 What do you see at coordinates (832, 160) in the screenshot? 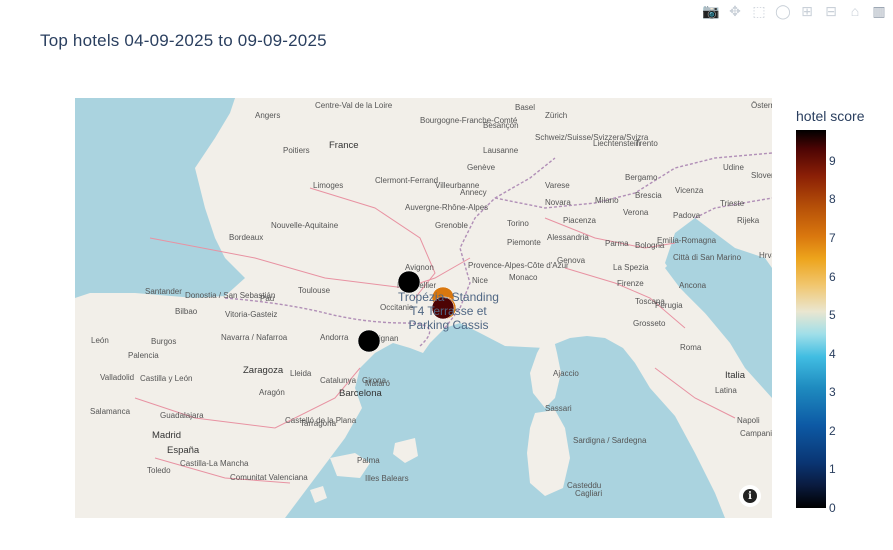
I see `colorbar-tick-label: 9` at bounding box center [832, 160].